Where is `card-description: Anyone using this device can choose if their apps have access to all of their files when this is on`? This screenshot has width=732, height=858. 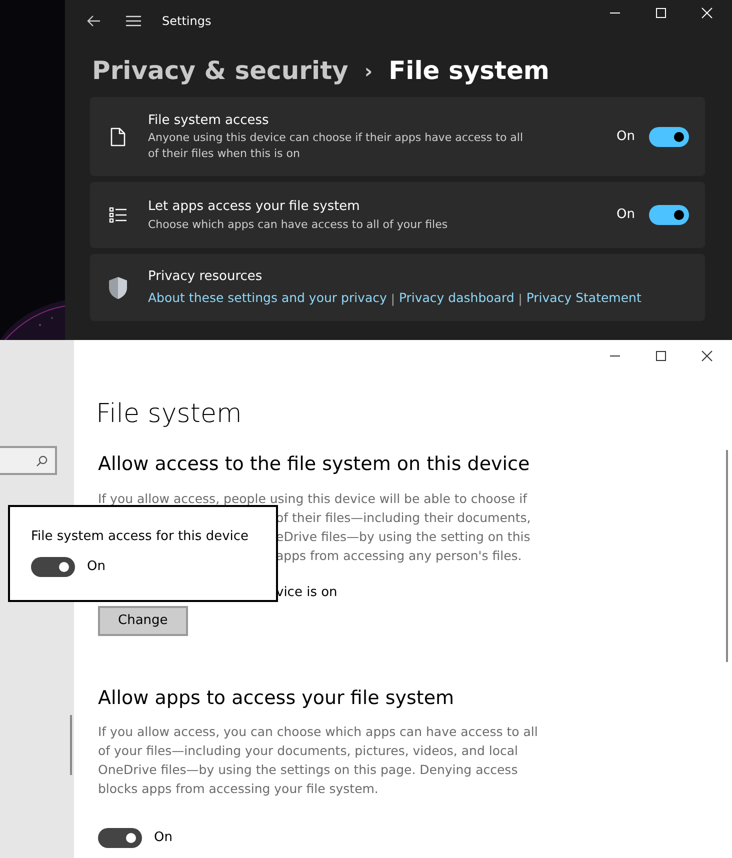
card-description: Anyone using this device can choose if their apps have access to all of their files when this is on is located at coordinates (336, 146).